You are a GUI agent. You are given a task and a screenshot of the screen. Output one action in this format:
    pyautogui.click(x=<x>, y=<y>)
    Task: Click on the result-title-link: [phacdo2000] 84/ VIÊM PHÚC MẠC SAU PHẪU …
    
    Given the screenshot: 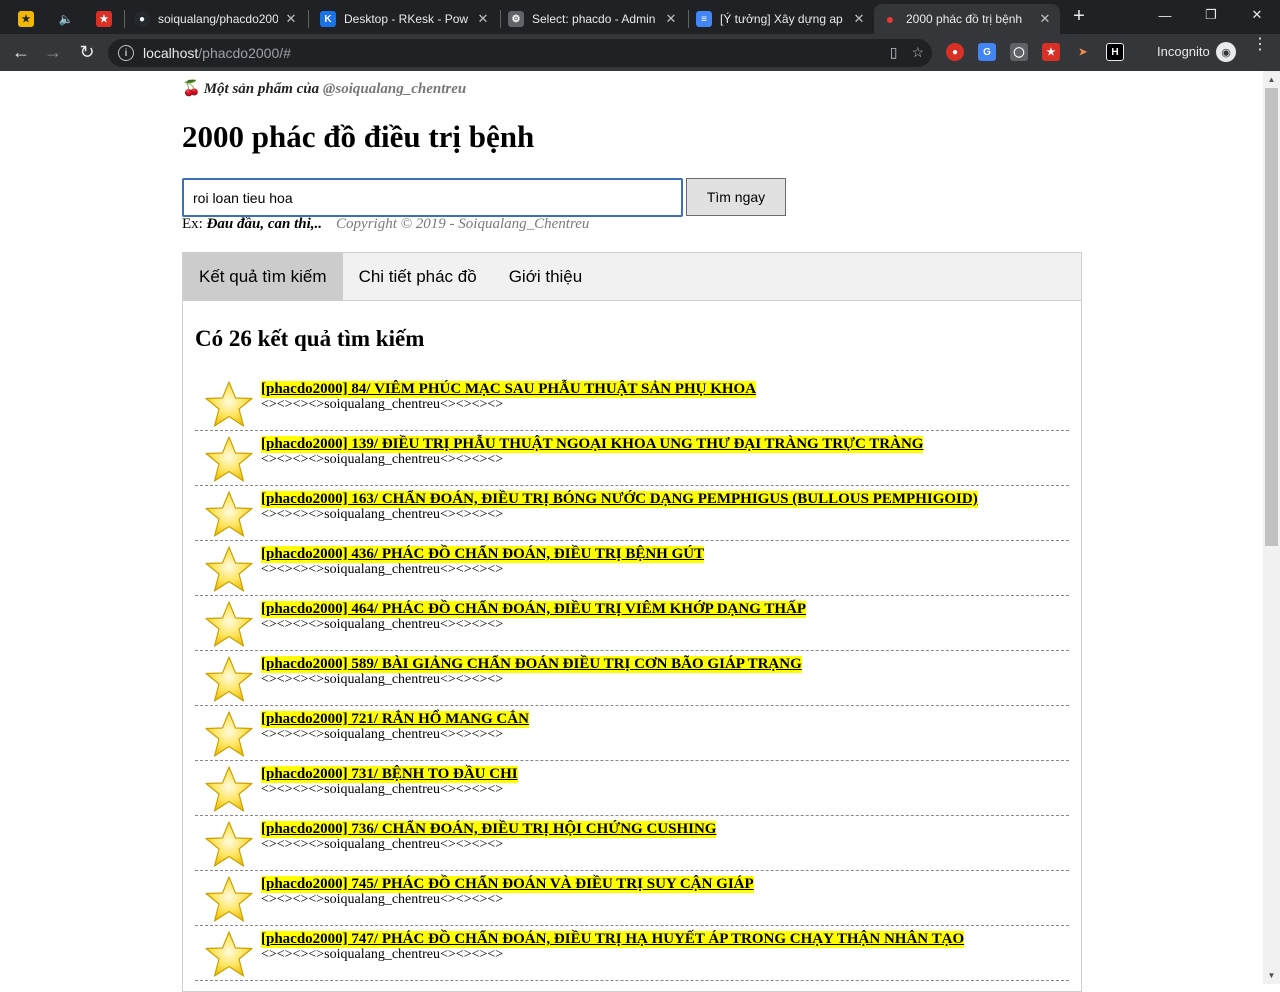 What is the action you would take?
    pyautogui.click(x=509, y=389)
    